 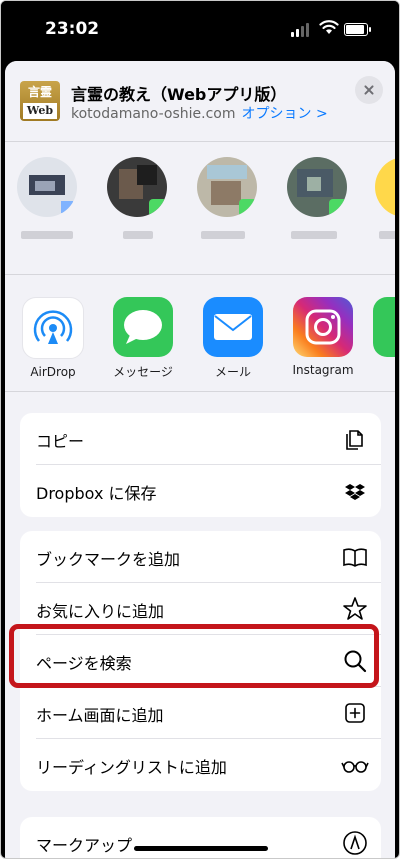 I want to click on app-partial-icon, so click(x=384, y=327).